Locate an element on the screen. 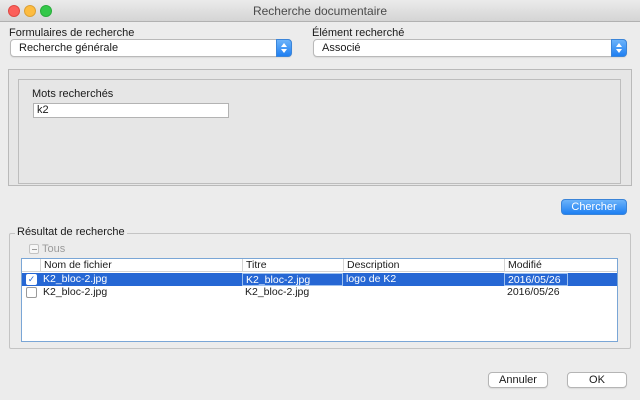  column-header-title: Titre is located at coordinates (292, 265).